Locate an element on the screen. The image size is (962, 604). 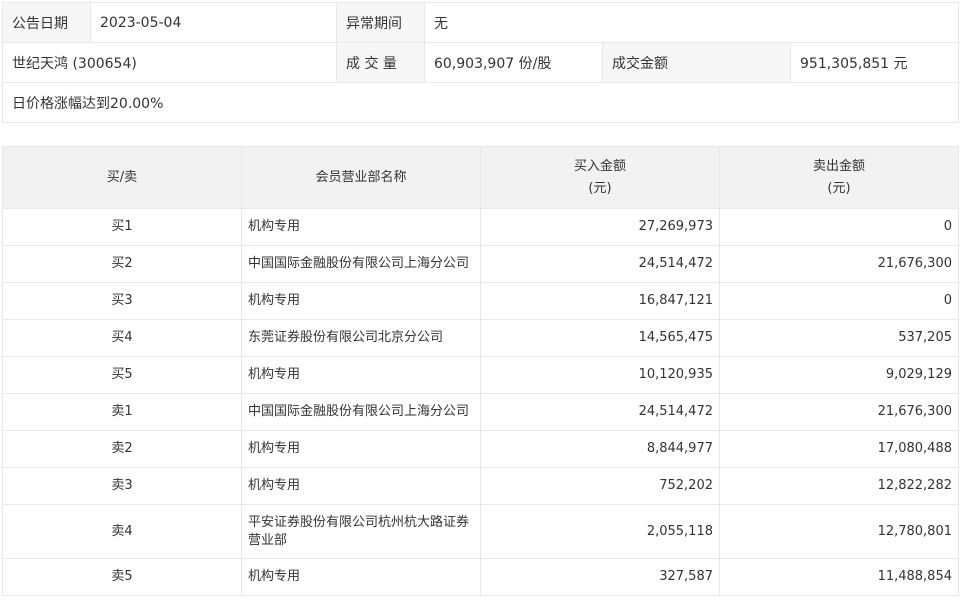
row-side: 买2 is located at coordinates (122, 264).